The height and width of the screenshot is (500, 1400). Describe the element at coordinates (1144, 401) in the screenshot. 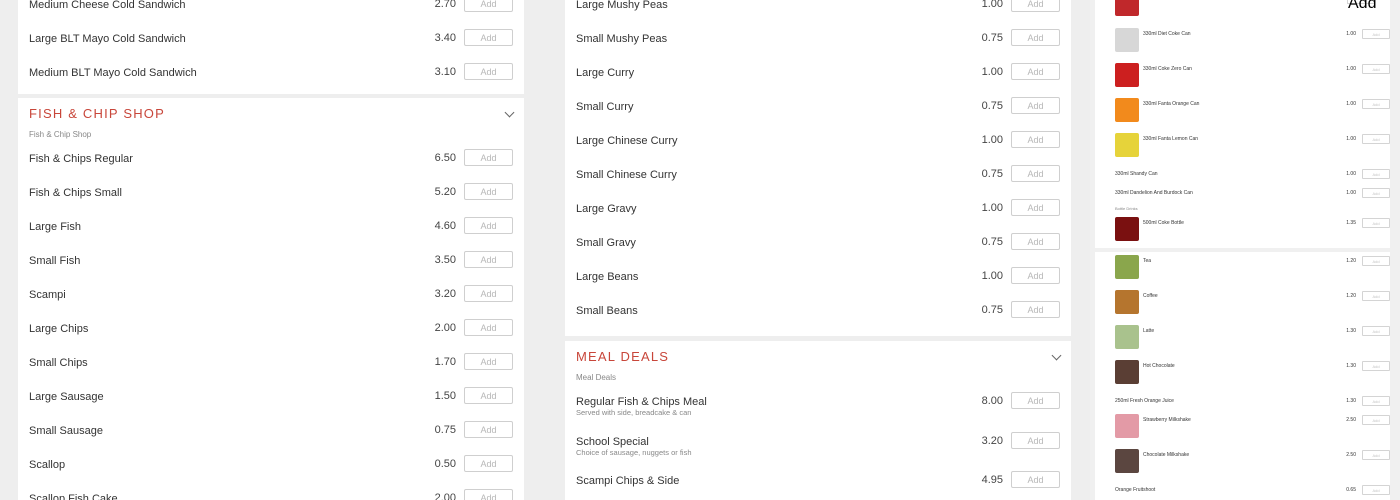

I see `item-name: 250ml Fresh Orange Juice` at that location.